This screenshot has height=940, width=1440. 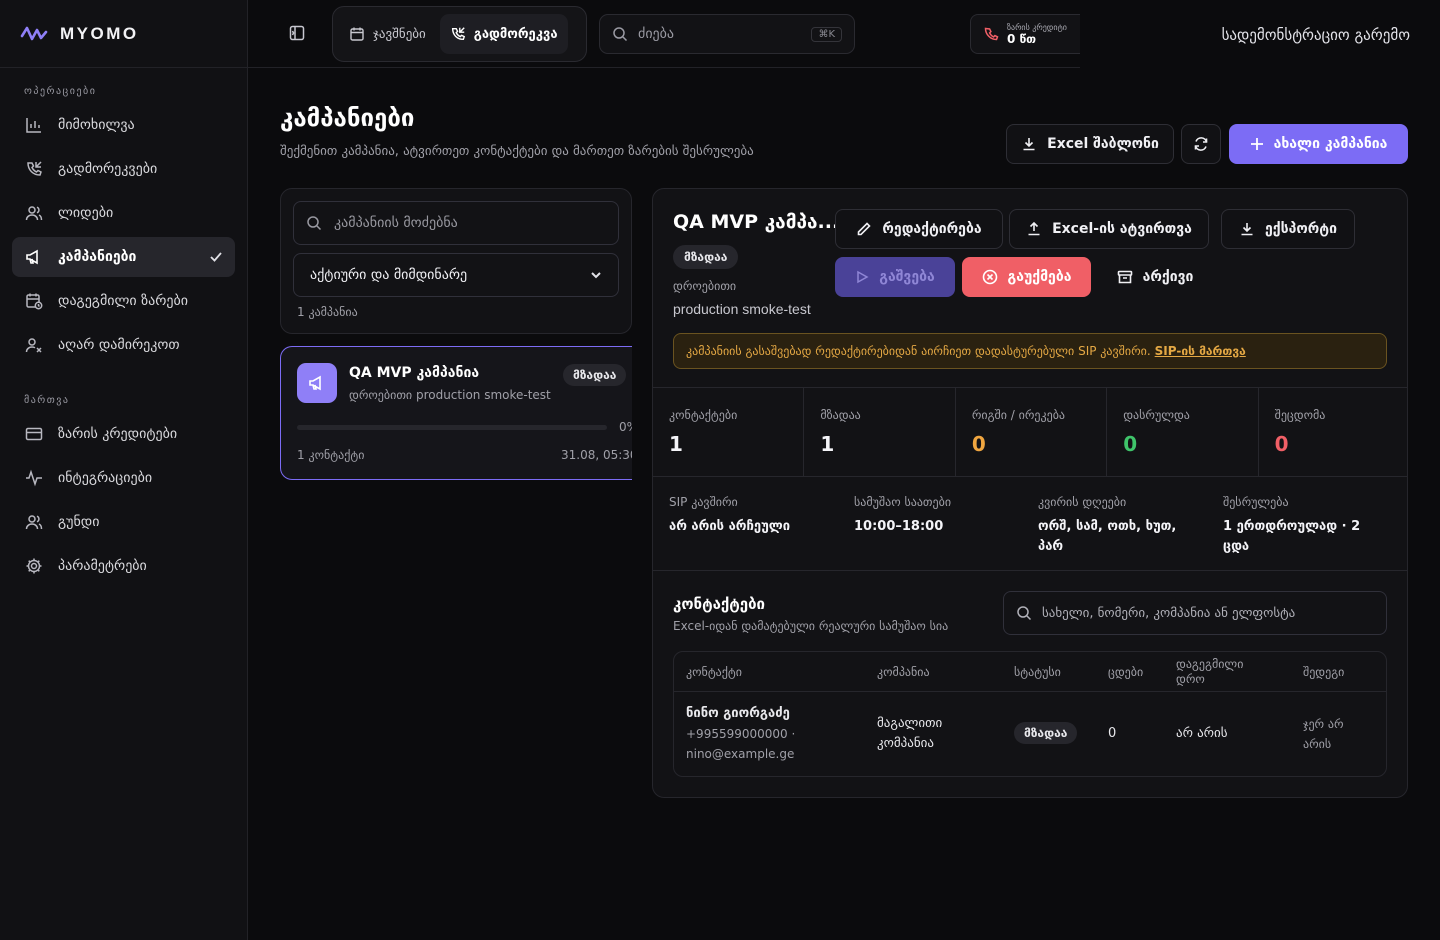 I want to click on calendar-icon, so click(x=357, y=34).